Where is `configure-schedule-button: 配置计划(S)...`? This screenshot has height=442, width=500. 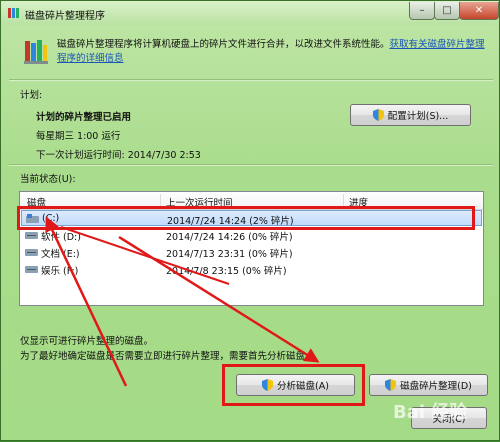
configure-schedule-button: 配置计划(S)... is located at coordinates (410, 115).